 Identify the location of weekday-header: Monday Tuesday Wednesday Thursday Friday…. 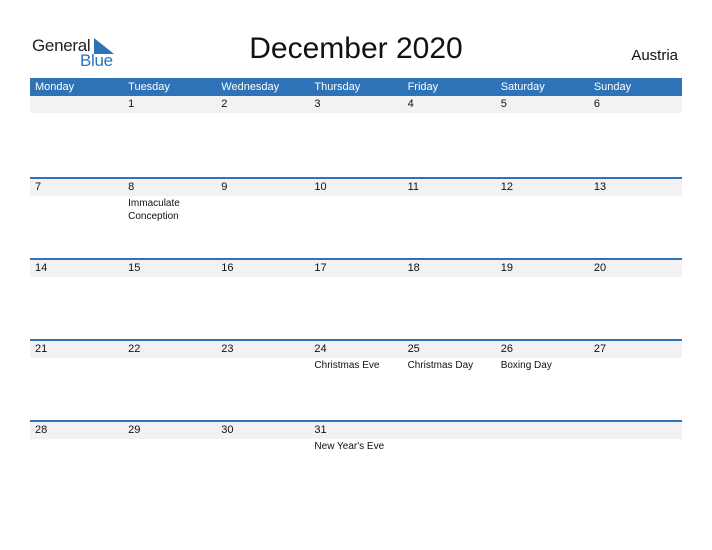
(356, 87).